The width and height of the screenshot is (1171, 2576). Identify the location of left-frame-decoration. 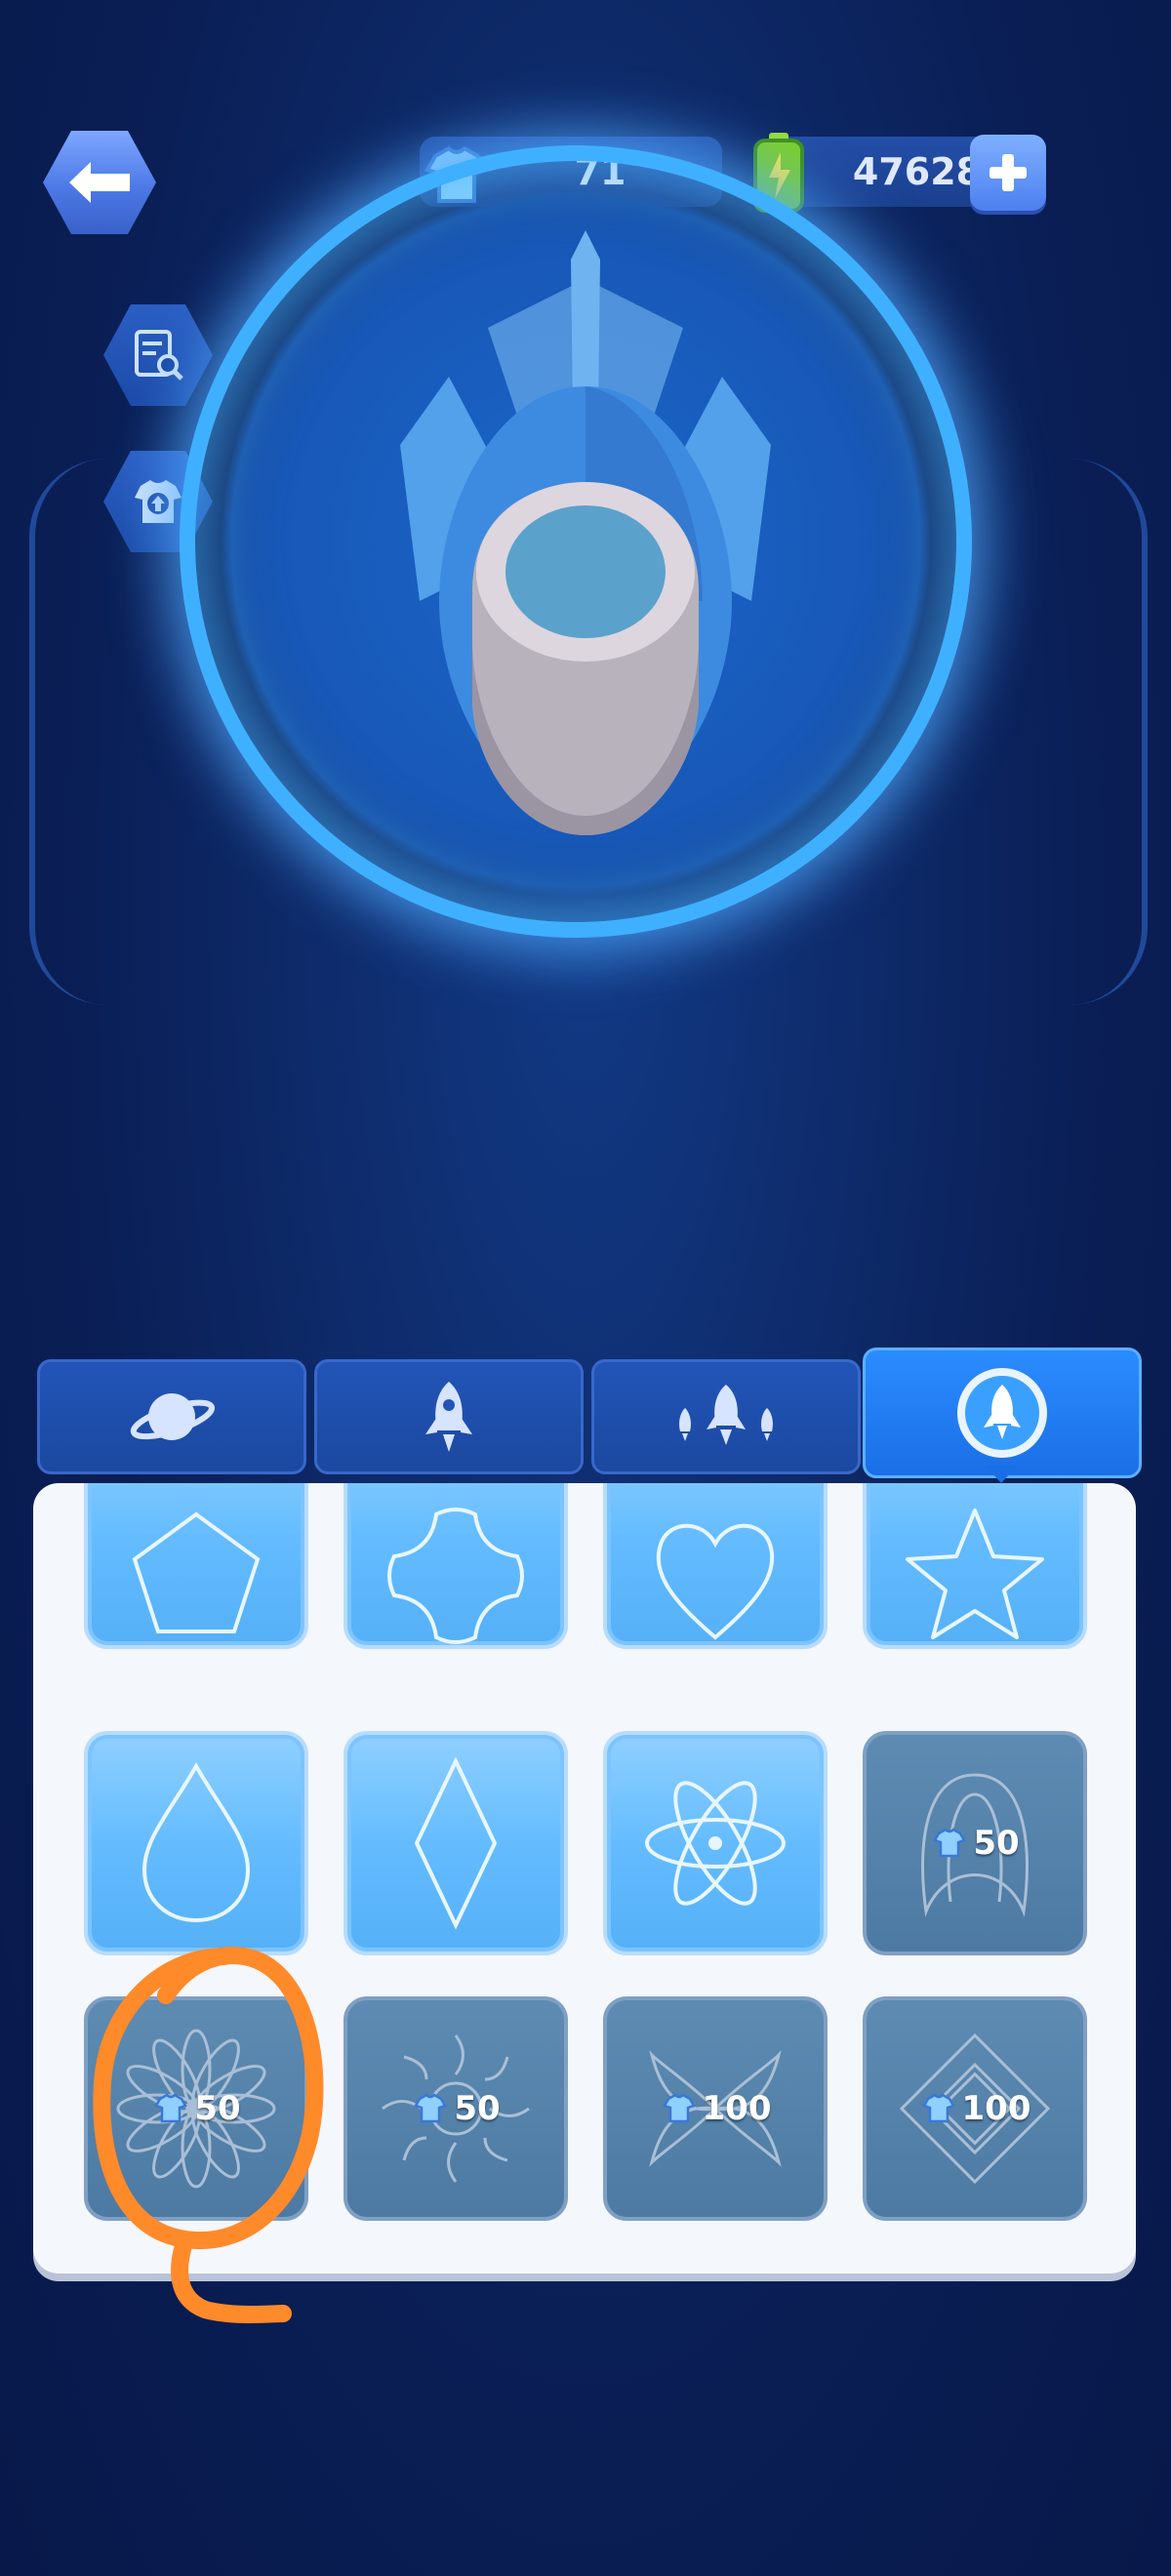
(76, 732).